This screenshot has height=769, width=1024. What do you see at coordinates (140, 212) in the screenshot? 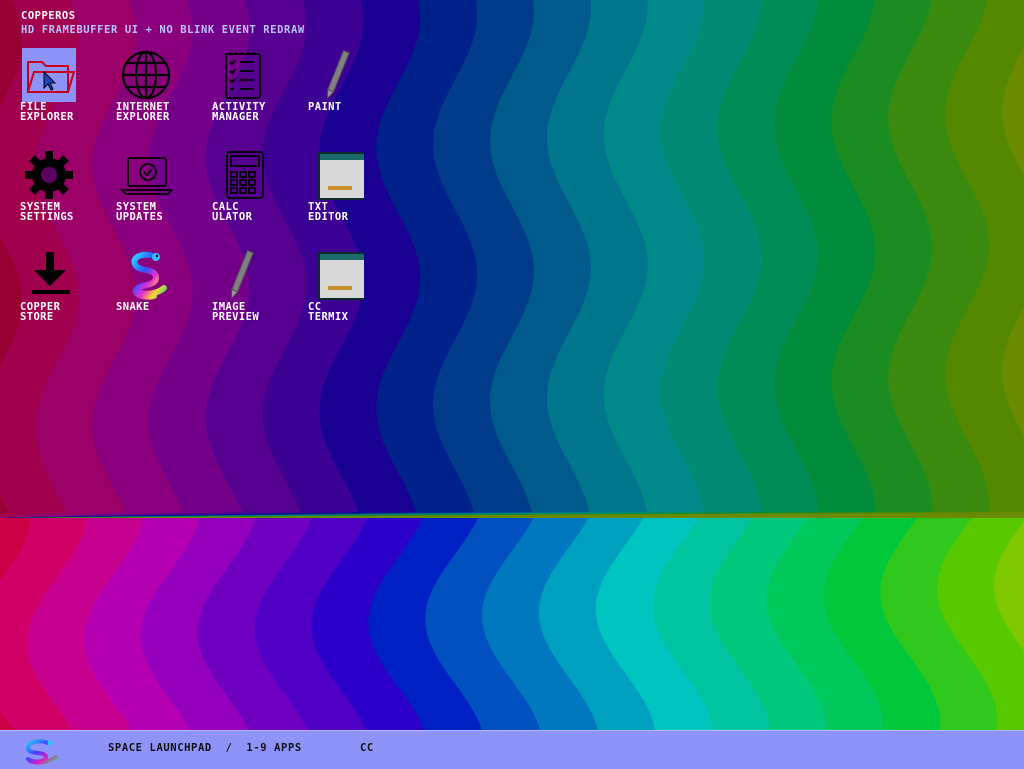
I see `app-label: SYSTEM UPDATES` at bounding box center [140, 212].